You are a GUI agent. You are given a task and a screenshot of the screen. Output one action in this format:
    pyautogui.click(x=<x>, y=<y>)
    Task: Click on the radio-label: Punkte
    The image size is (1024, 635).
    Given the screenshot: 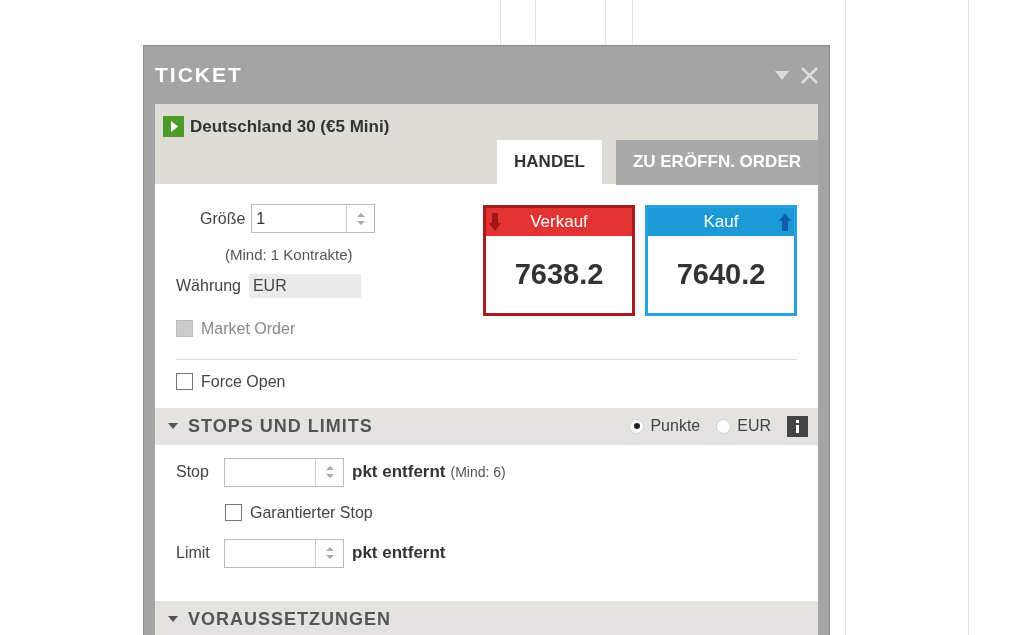 What is the action you would take?
    pyautogui.click(x=675, y=426)
    